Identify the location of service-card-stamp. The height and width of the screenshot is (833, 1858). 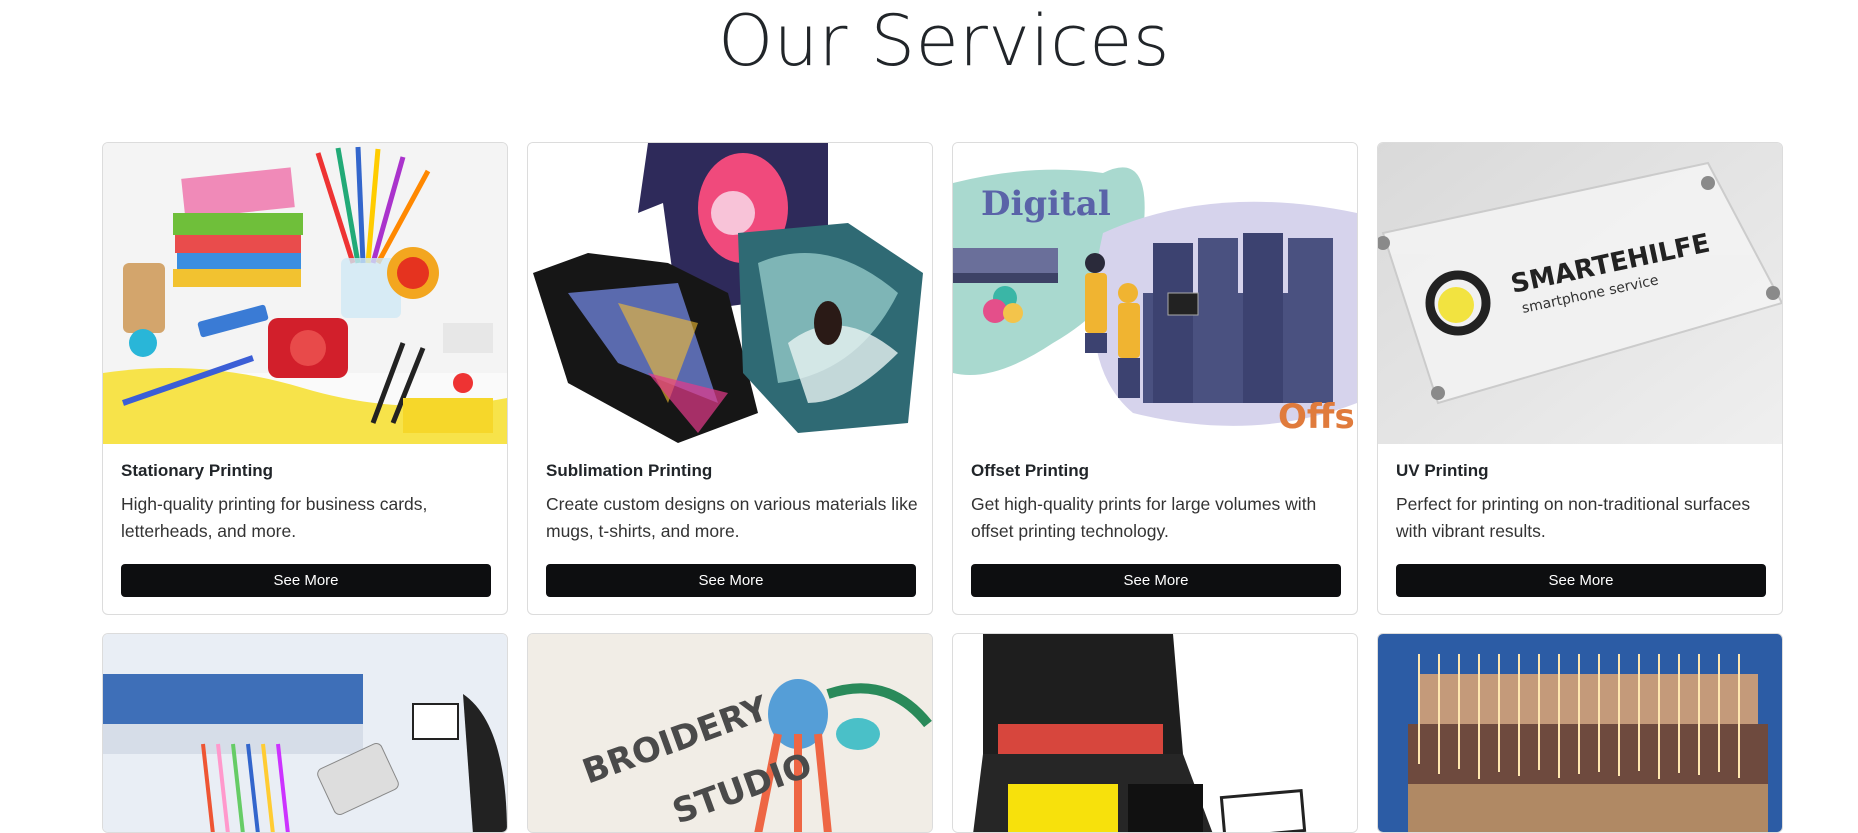
(1155, 733).